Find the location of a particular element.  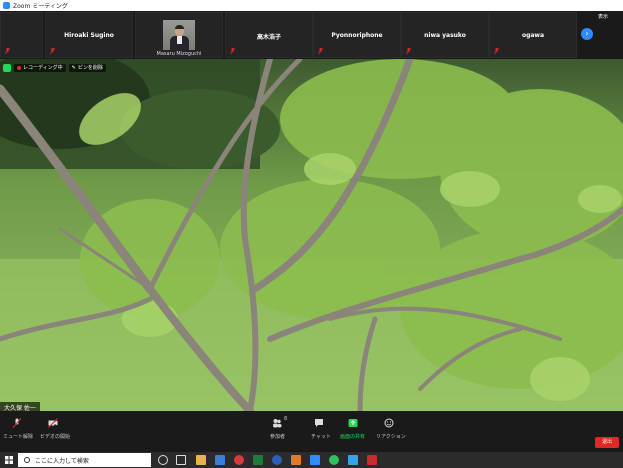

firefox-icon is located at coordinates (296, 460).